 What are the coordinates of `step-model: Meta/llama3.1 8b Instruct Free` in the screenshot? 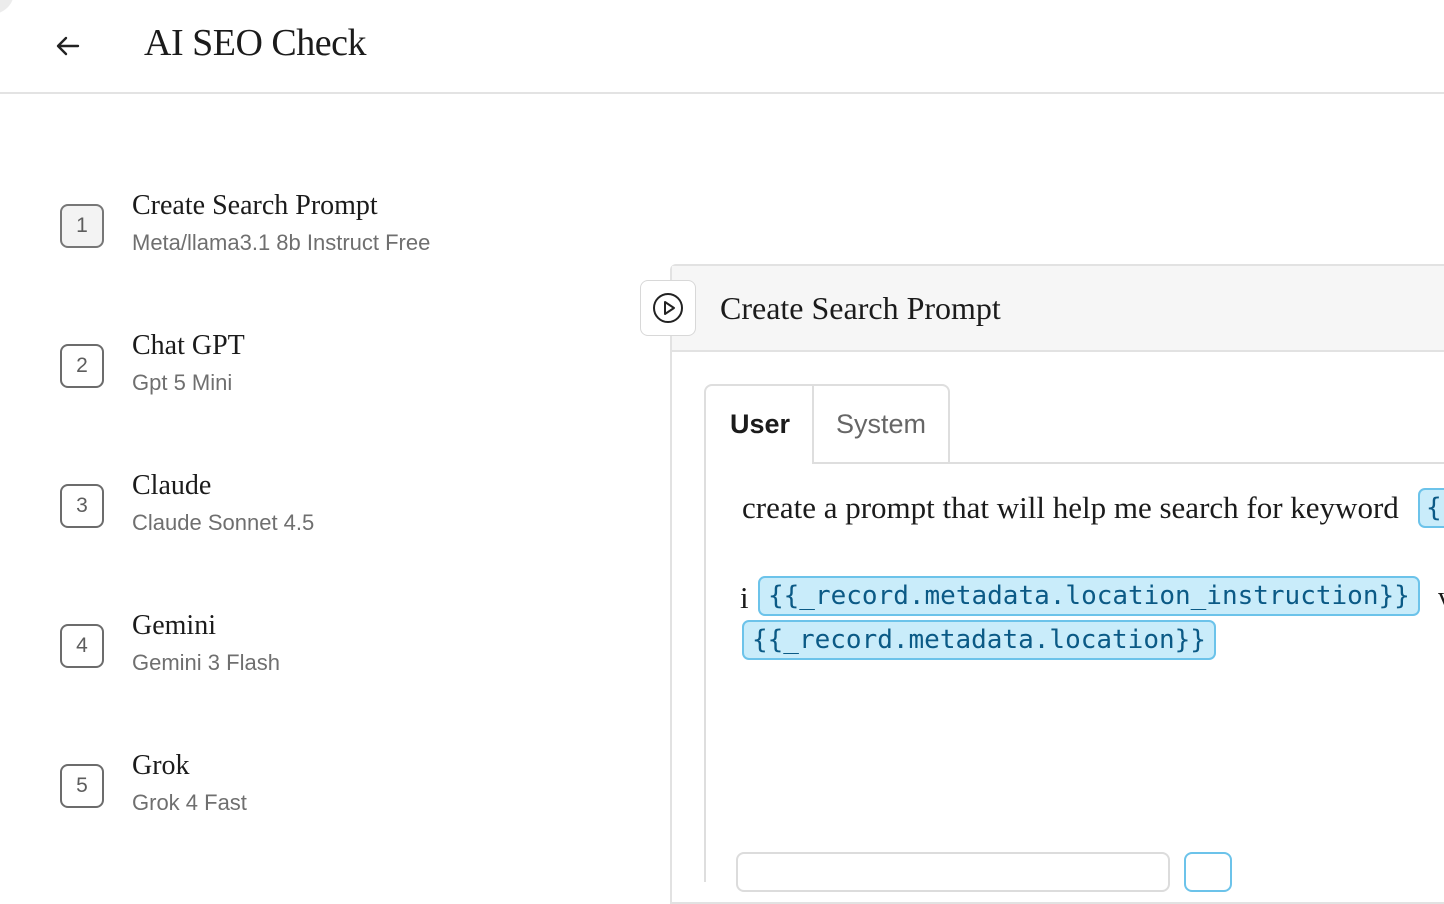 It's located at (281, 242).